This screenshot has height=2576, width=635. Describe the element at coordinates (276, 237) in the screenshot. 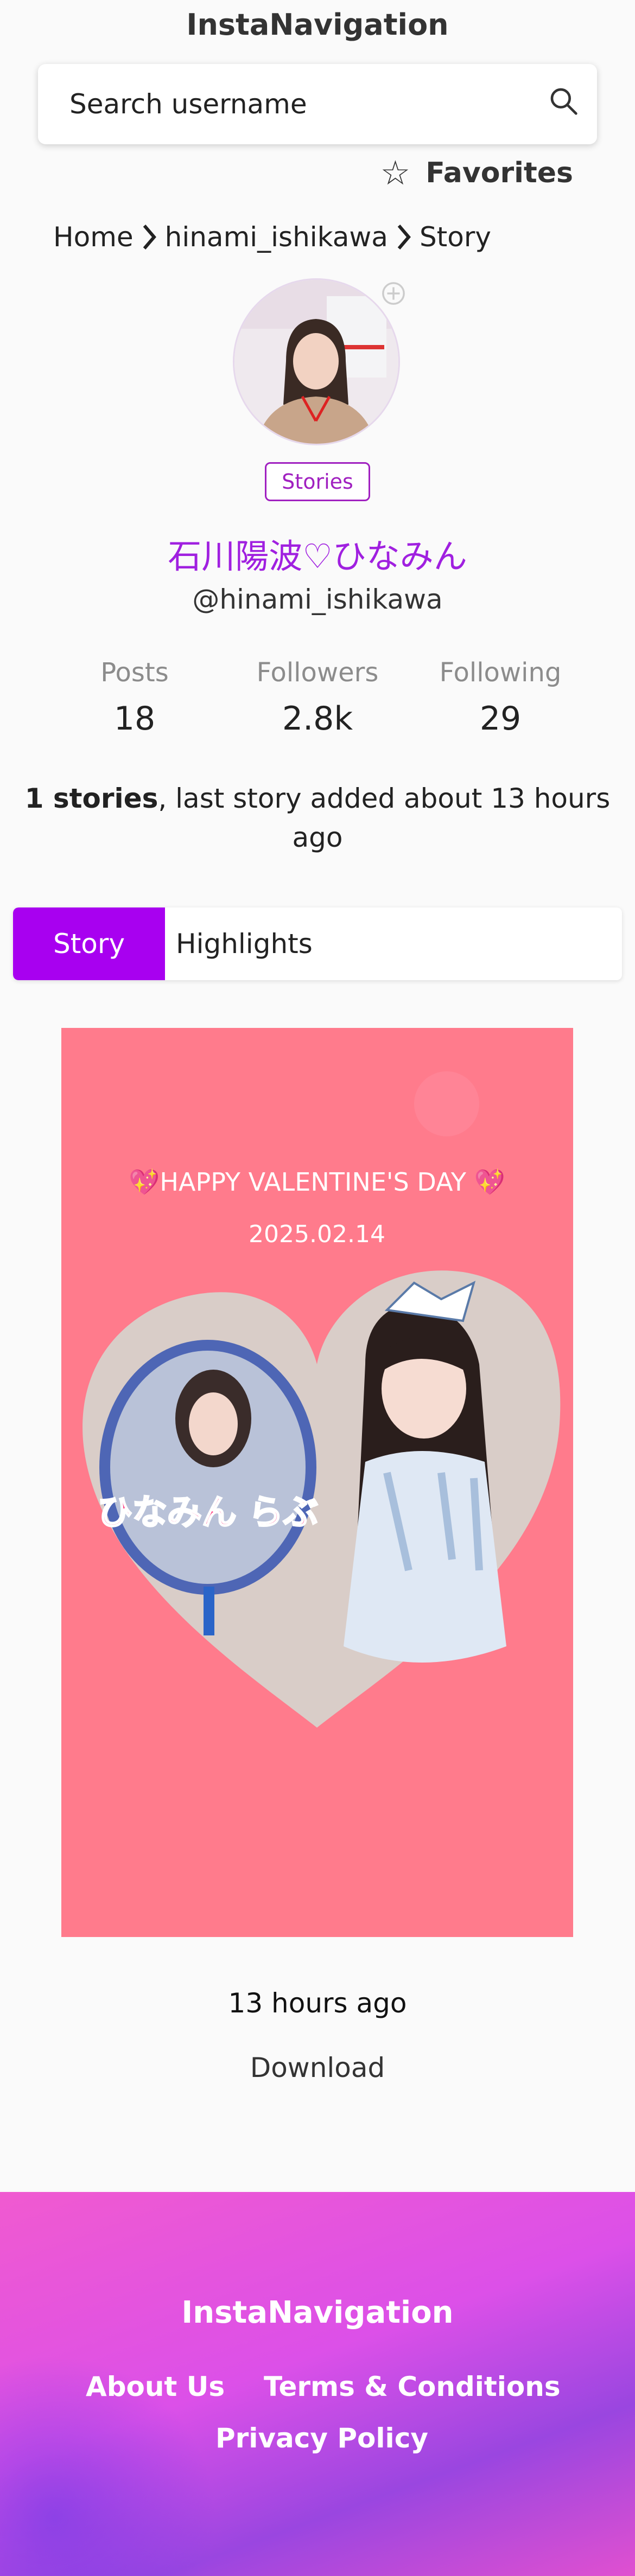

I see `breadcrumb-profile: hinami_ishikawa` at that location.